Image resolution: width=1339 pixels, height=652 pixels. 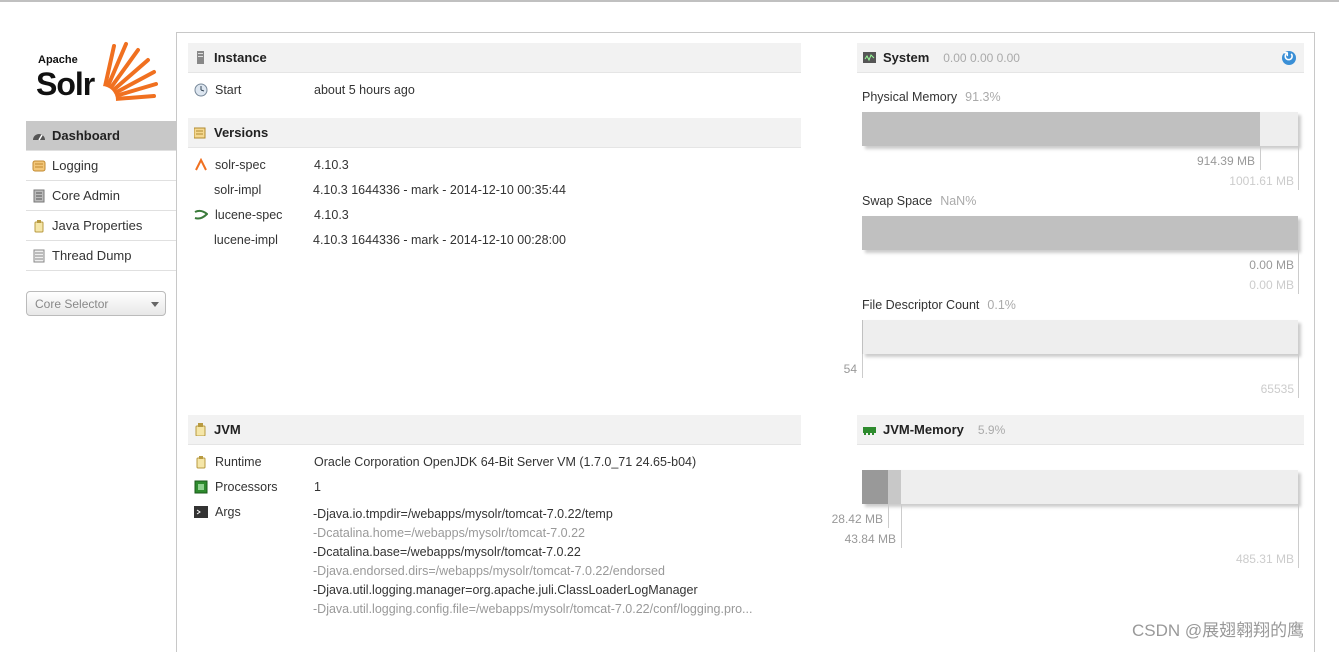 I want to click on server-icon, so click(x=200, y=57).